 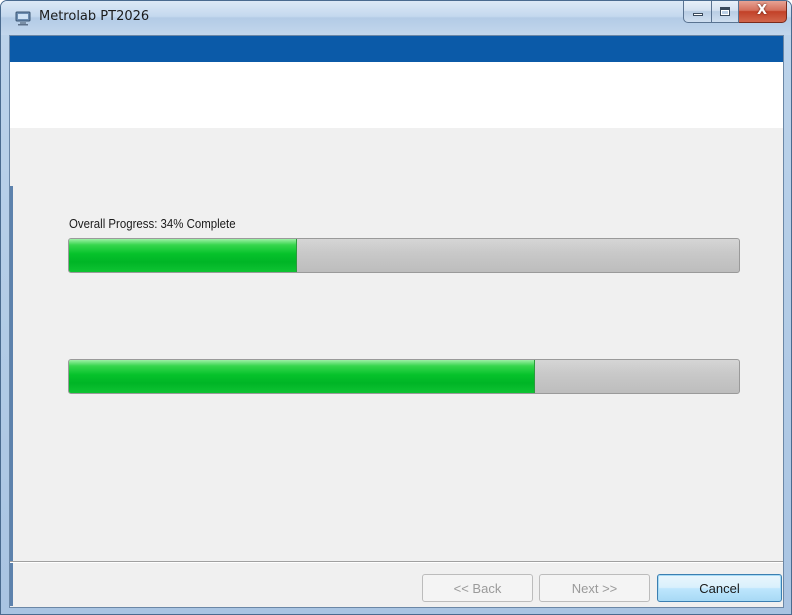 What do you see at coordinates (152, 223) in the screenshot?
I see `overall-progress-label: Overall Progress: 34% Complete` at bounding box center [152, 223].